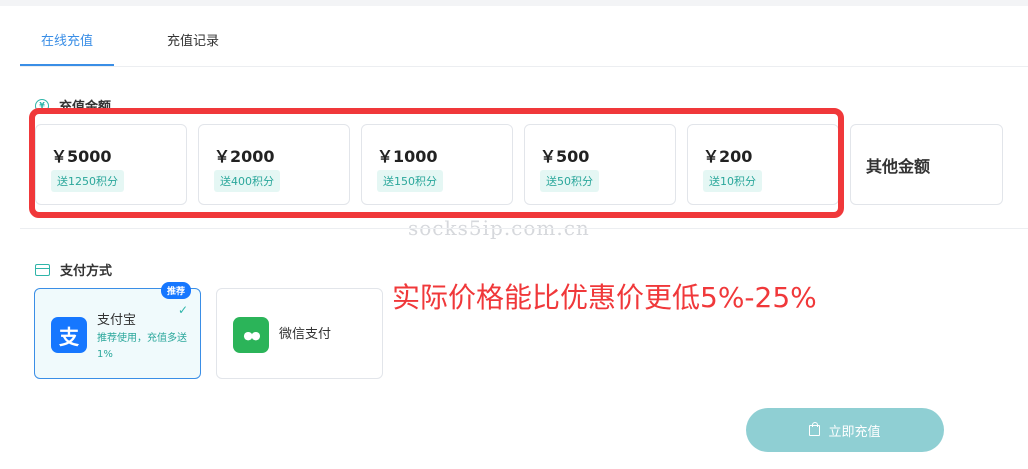 This screenshot has height=469, width=1028. Describe the element at coordinates (728, 156) in the screenshot. I see `amount-value: ￥200` at that location.